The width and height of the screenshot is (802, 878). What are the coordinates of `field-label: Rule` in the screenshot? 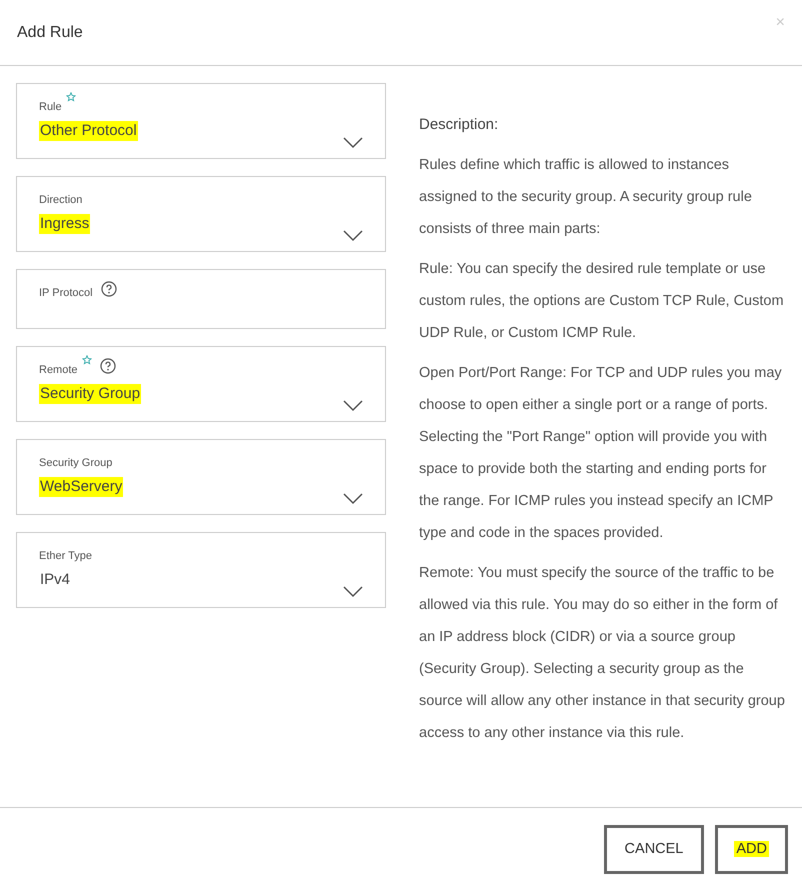 It's located at (50, 107).